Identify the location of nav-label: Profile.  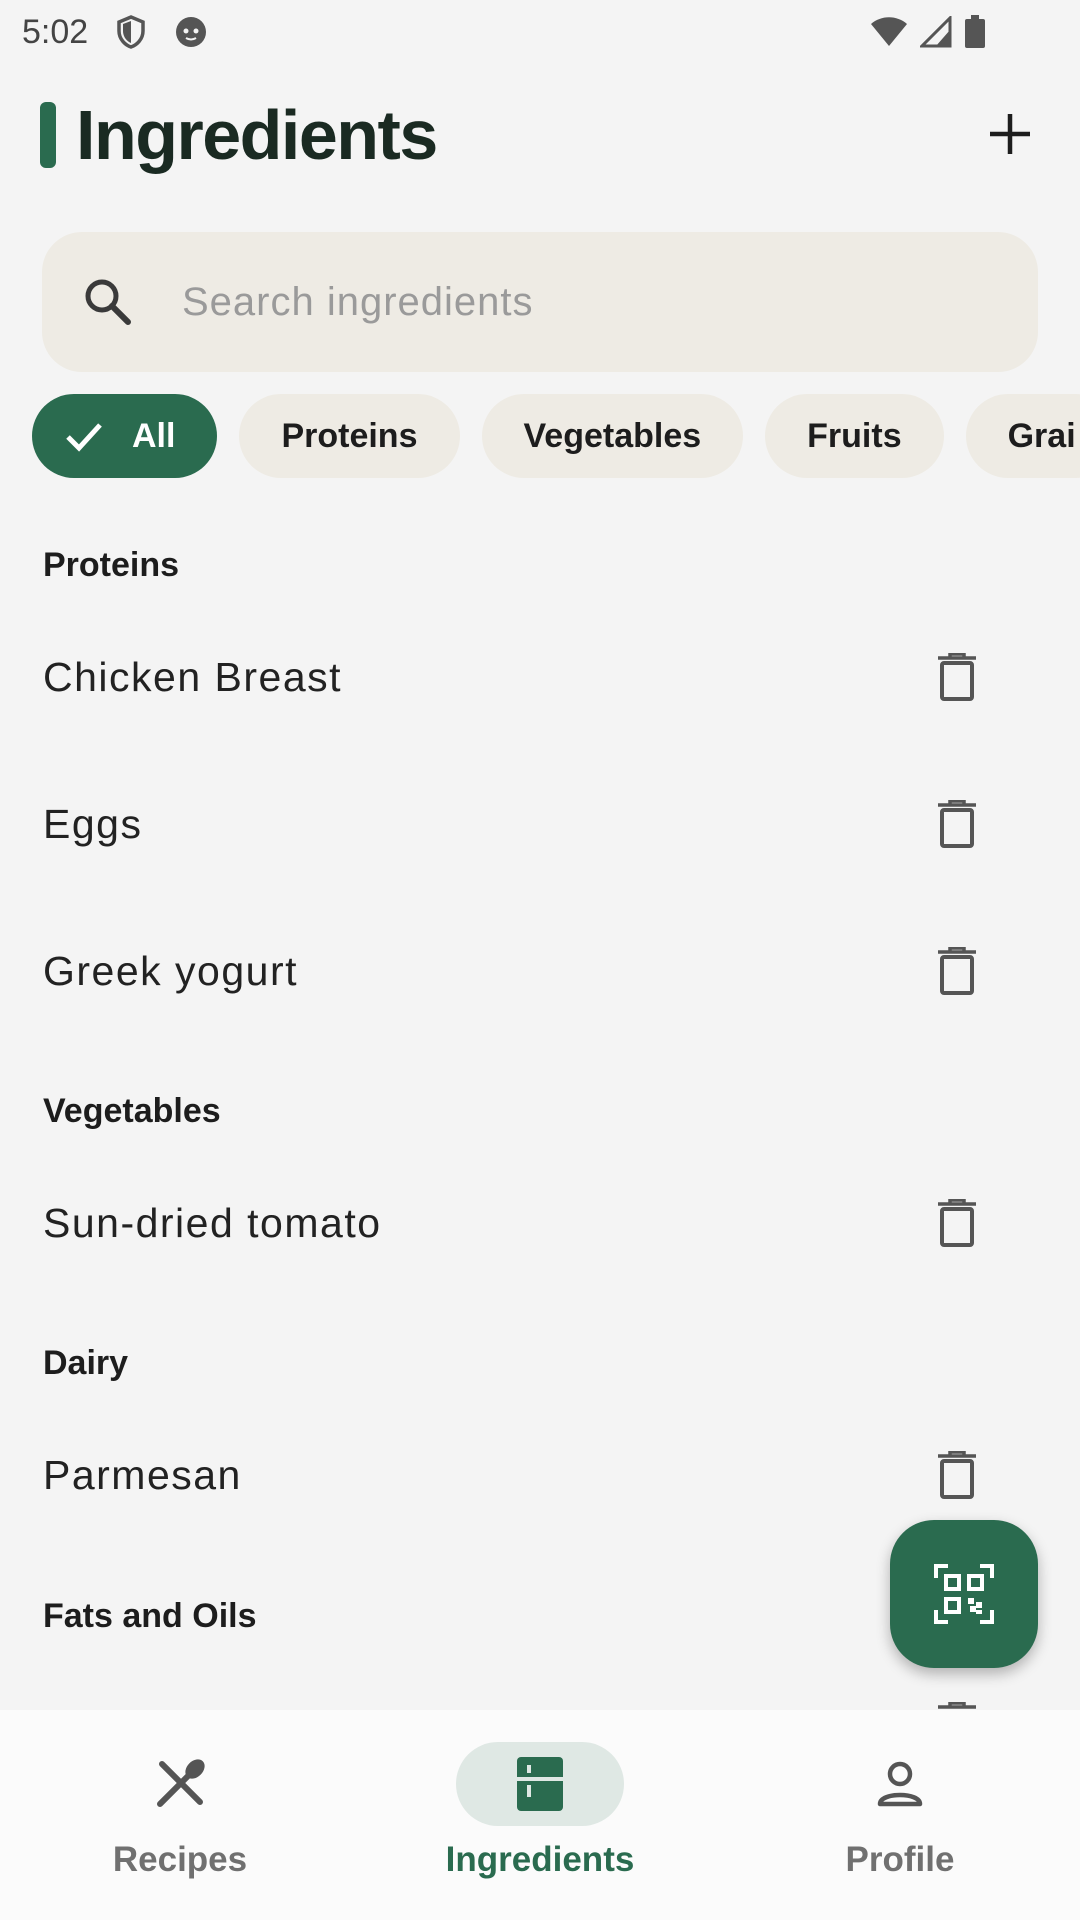
(900, 1859).